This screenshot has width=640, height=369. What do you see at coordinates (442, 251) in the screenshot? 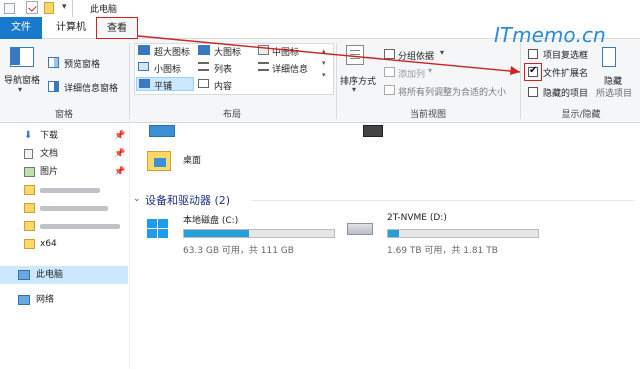
I see `drive-d-free: 1.69 TB 可用，共 1.81 TB` at bounding box center [442, 251].